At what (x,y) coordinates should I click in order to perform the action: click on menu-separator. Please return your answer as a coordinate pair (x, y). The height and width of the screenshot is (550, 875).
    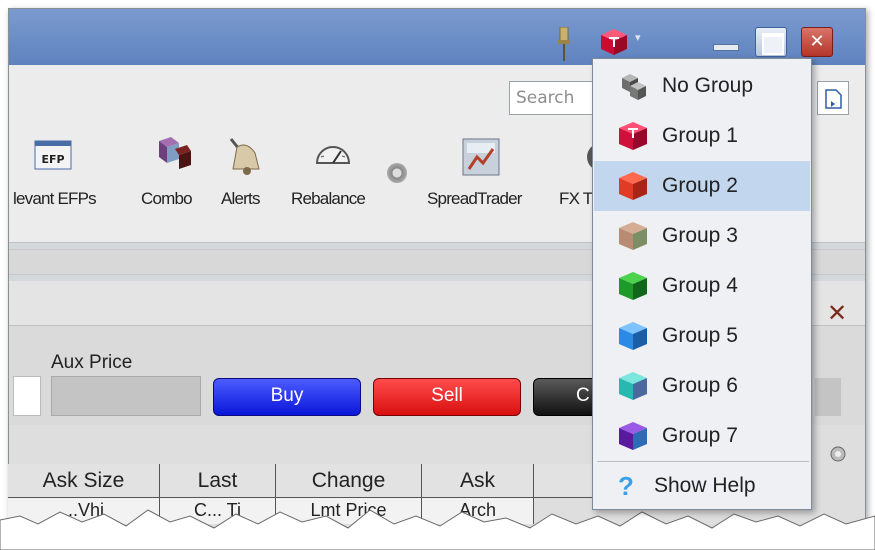
    Looking at the image, I should click on (703, 461).